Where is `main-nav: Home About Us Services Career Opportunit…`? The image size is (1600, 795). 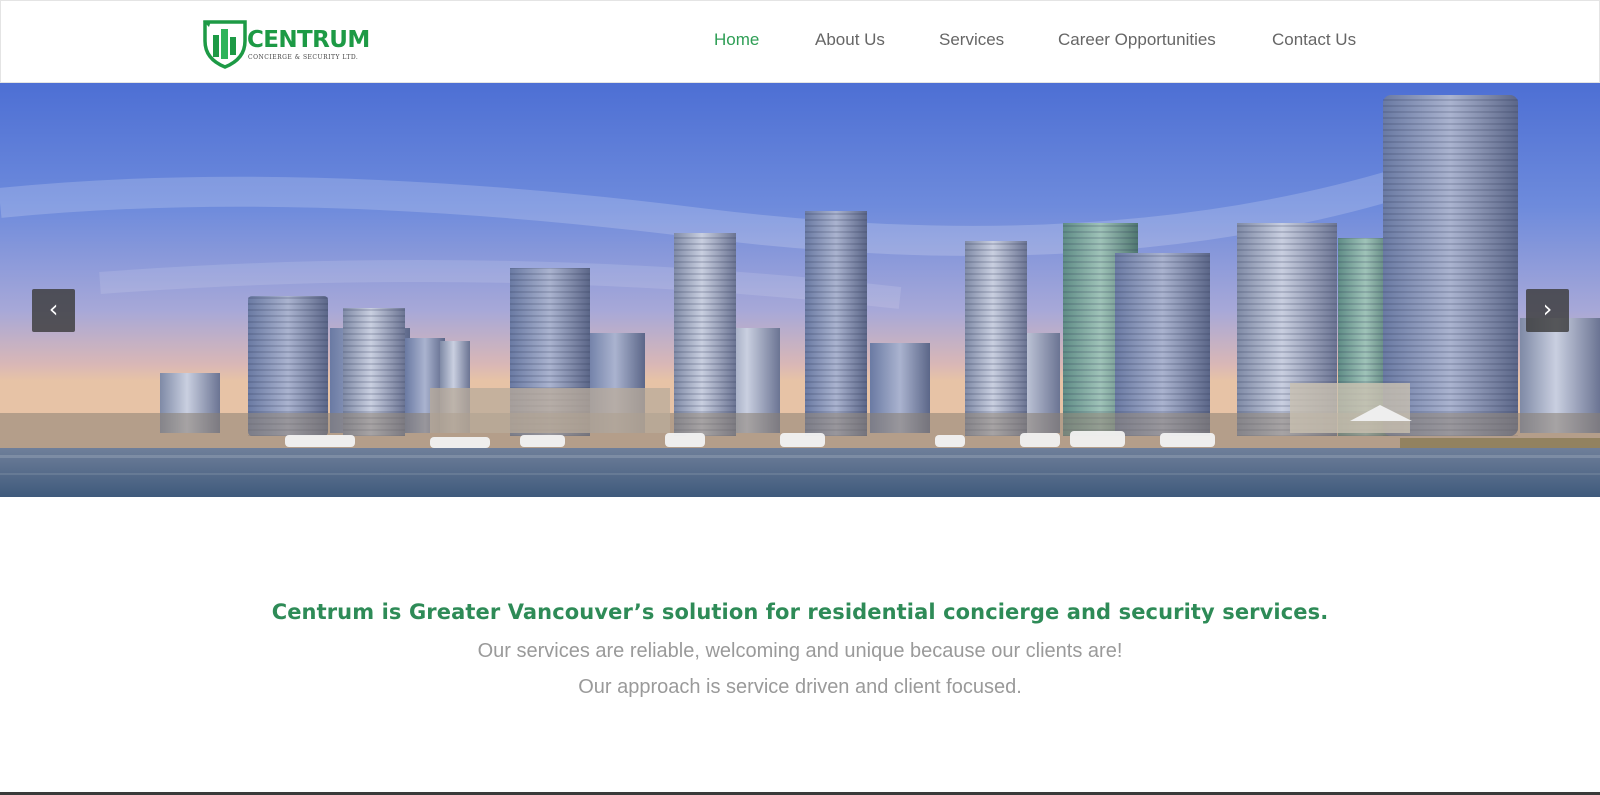 main-nav: Home About Us Services Career Opportunit… is located at coordinates (800, 42).